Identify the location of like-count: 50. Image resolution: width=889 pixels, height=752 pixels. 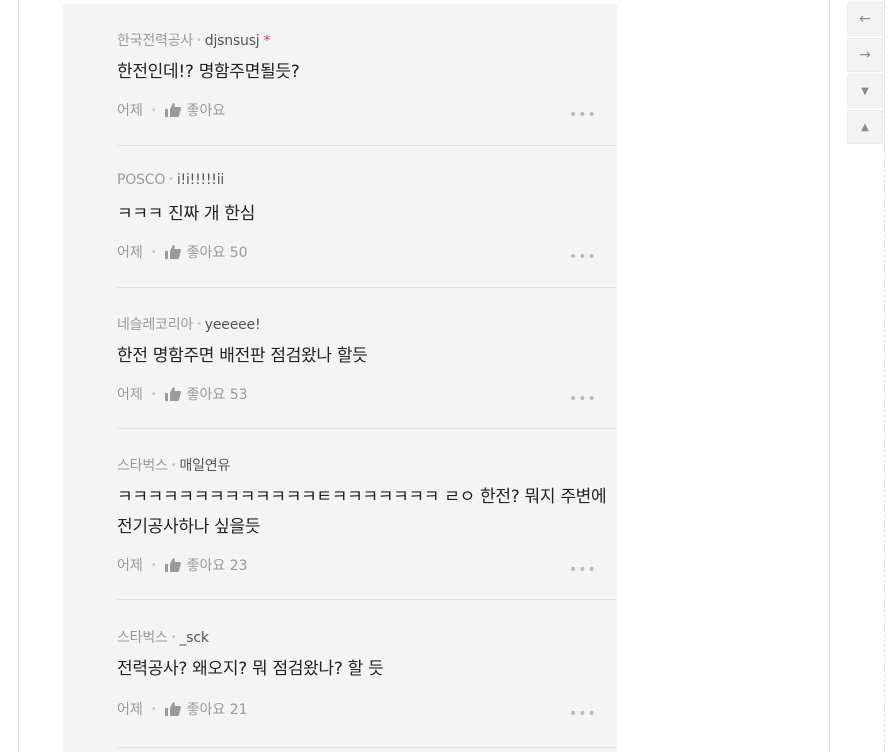
(238, 253).